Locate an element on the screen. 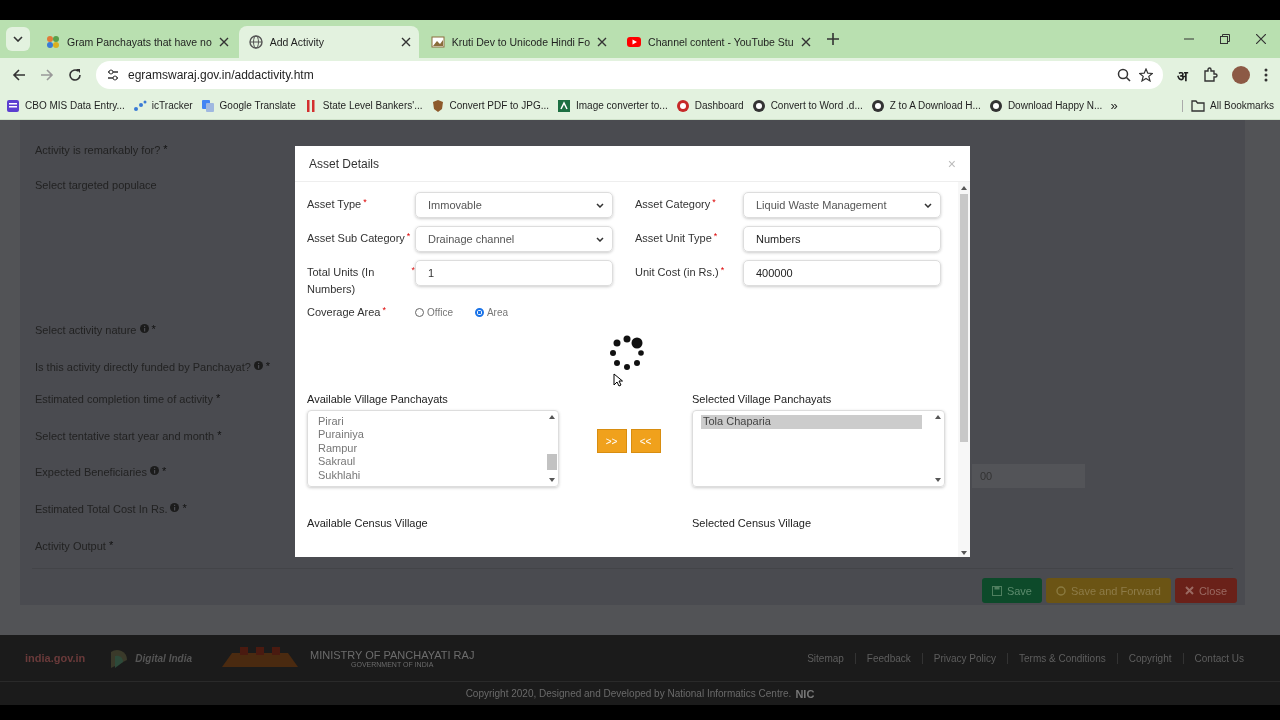 This screenshot has height=720, width=1280. modal-scrollbar is located at coordinates (964, 369).